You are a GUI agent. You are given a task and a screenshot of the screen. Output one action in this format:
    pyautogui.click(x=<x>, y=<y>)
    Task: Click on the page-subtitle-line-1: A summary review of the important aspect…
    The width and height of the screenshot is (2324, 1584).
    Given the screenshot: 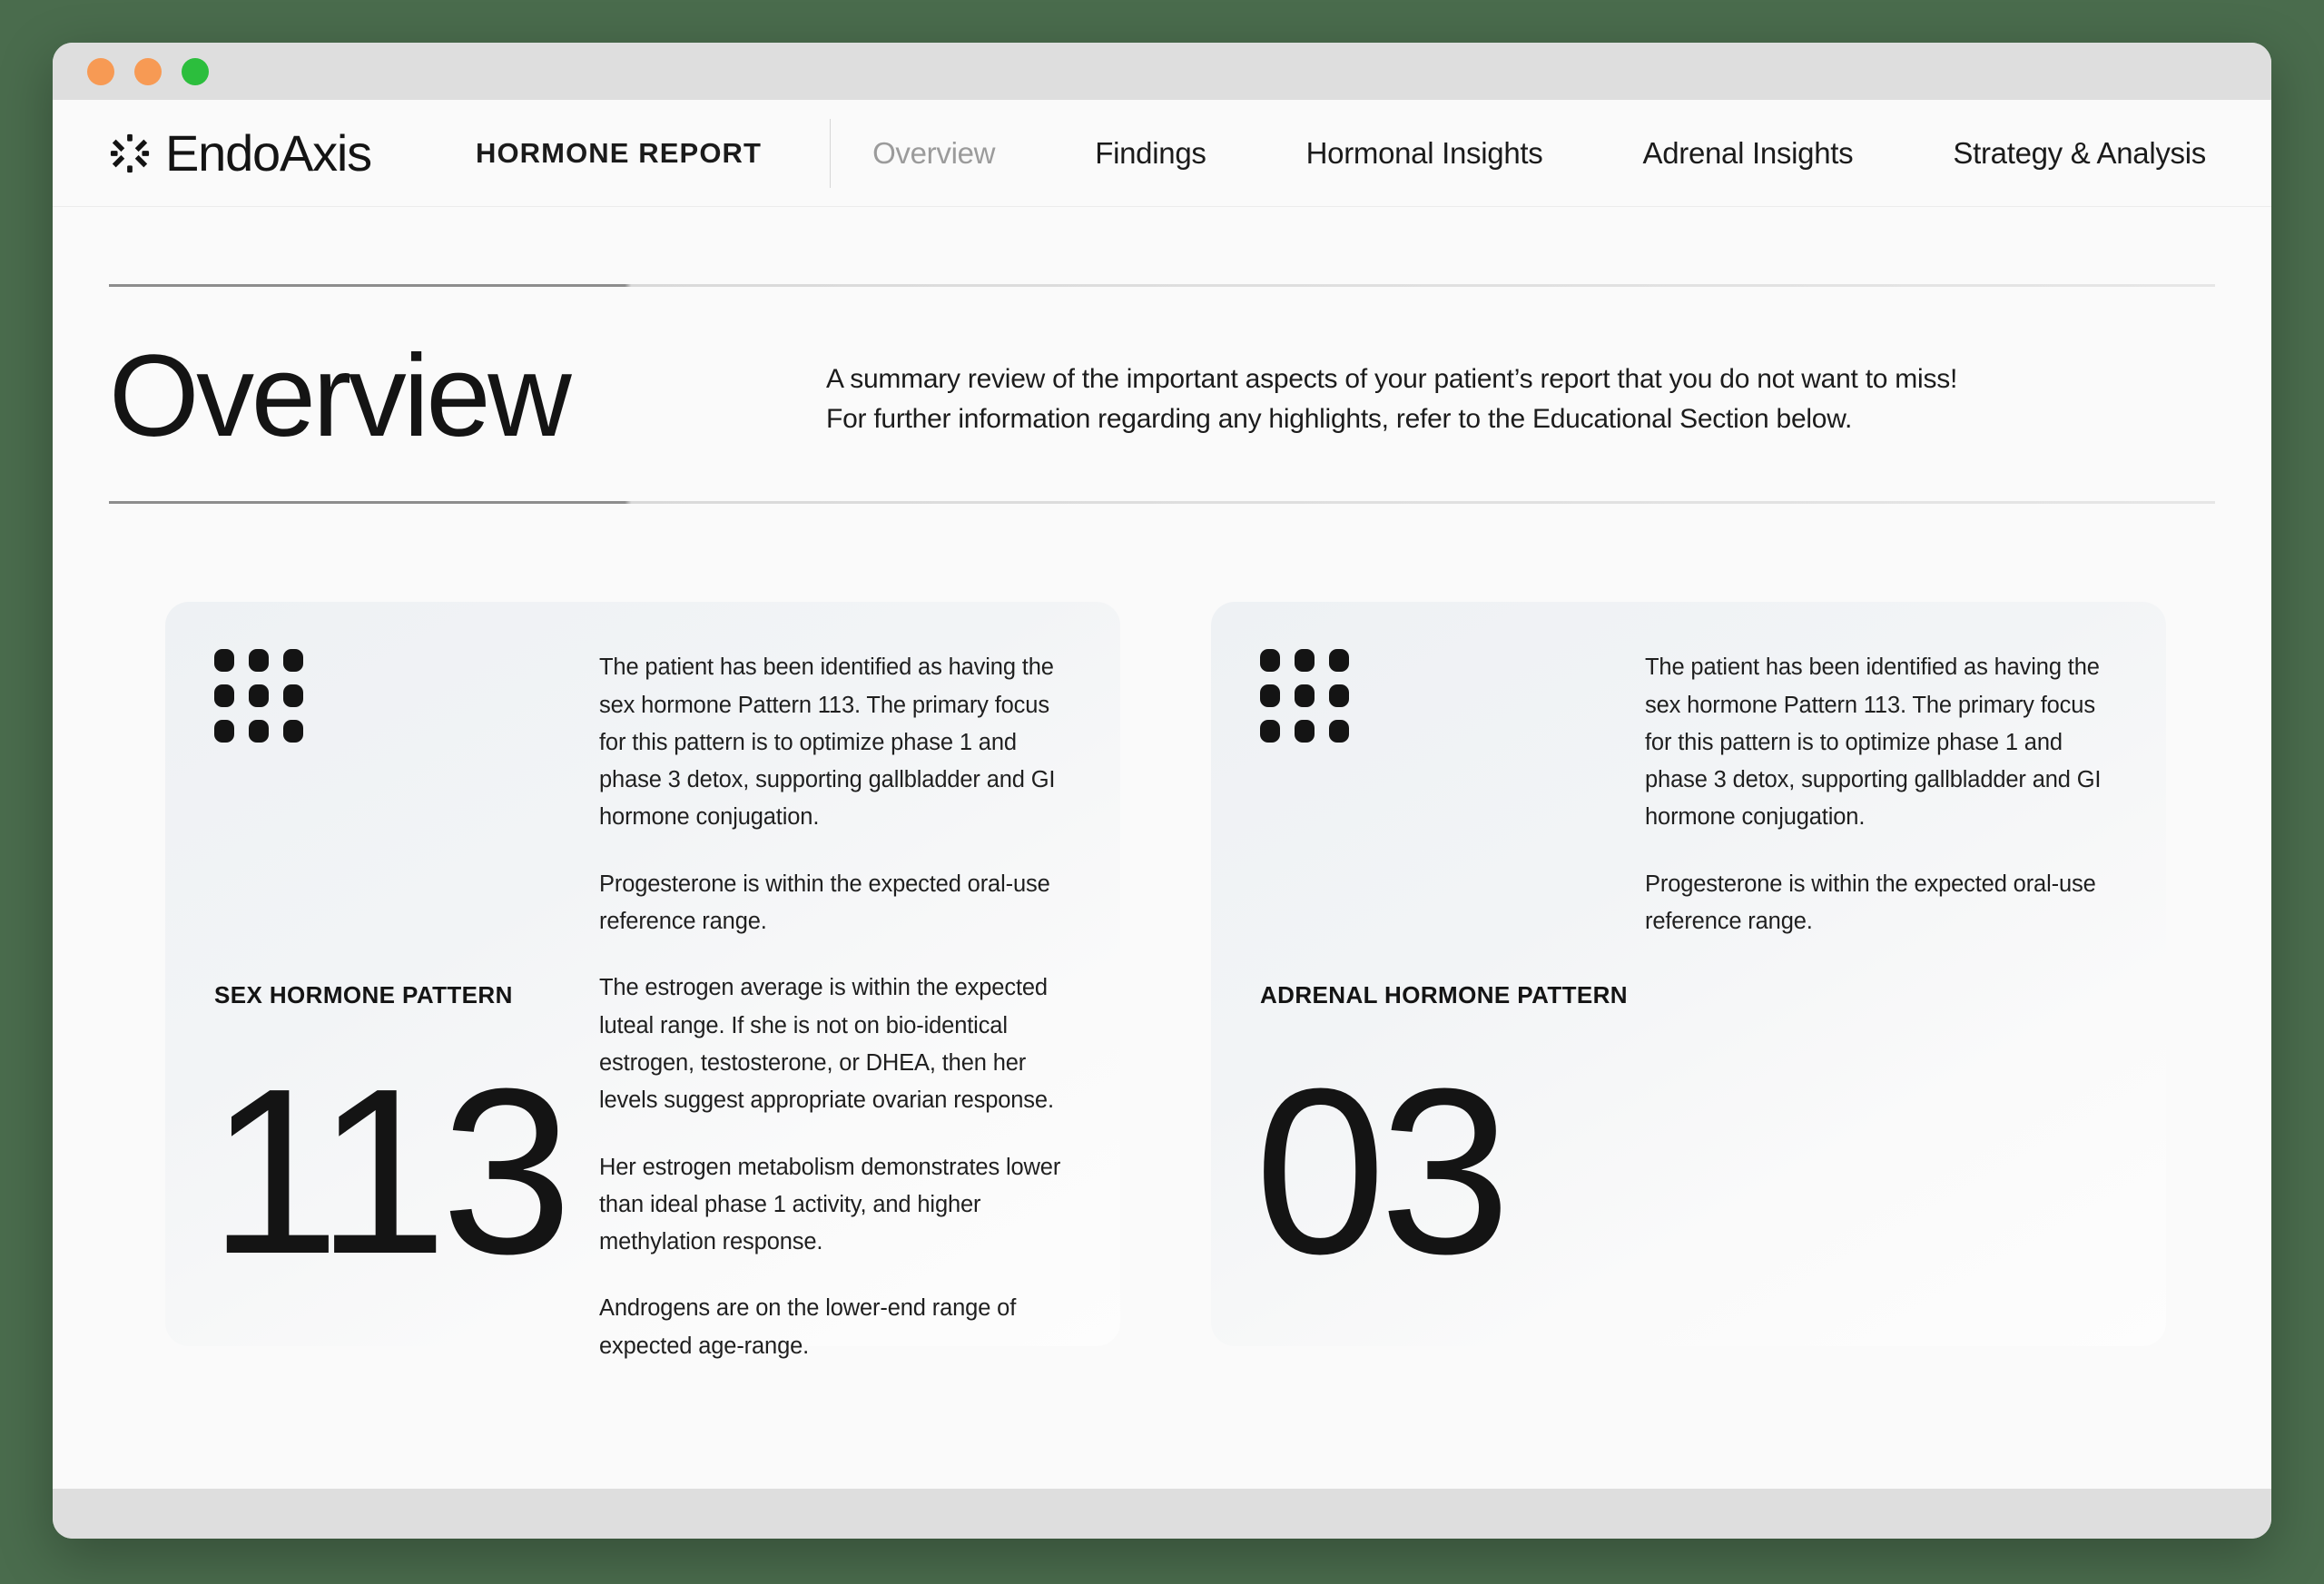 What is the action you would take?
    pyautogui.click(x=1392, y=379)
    